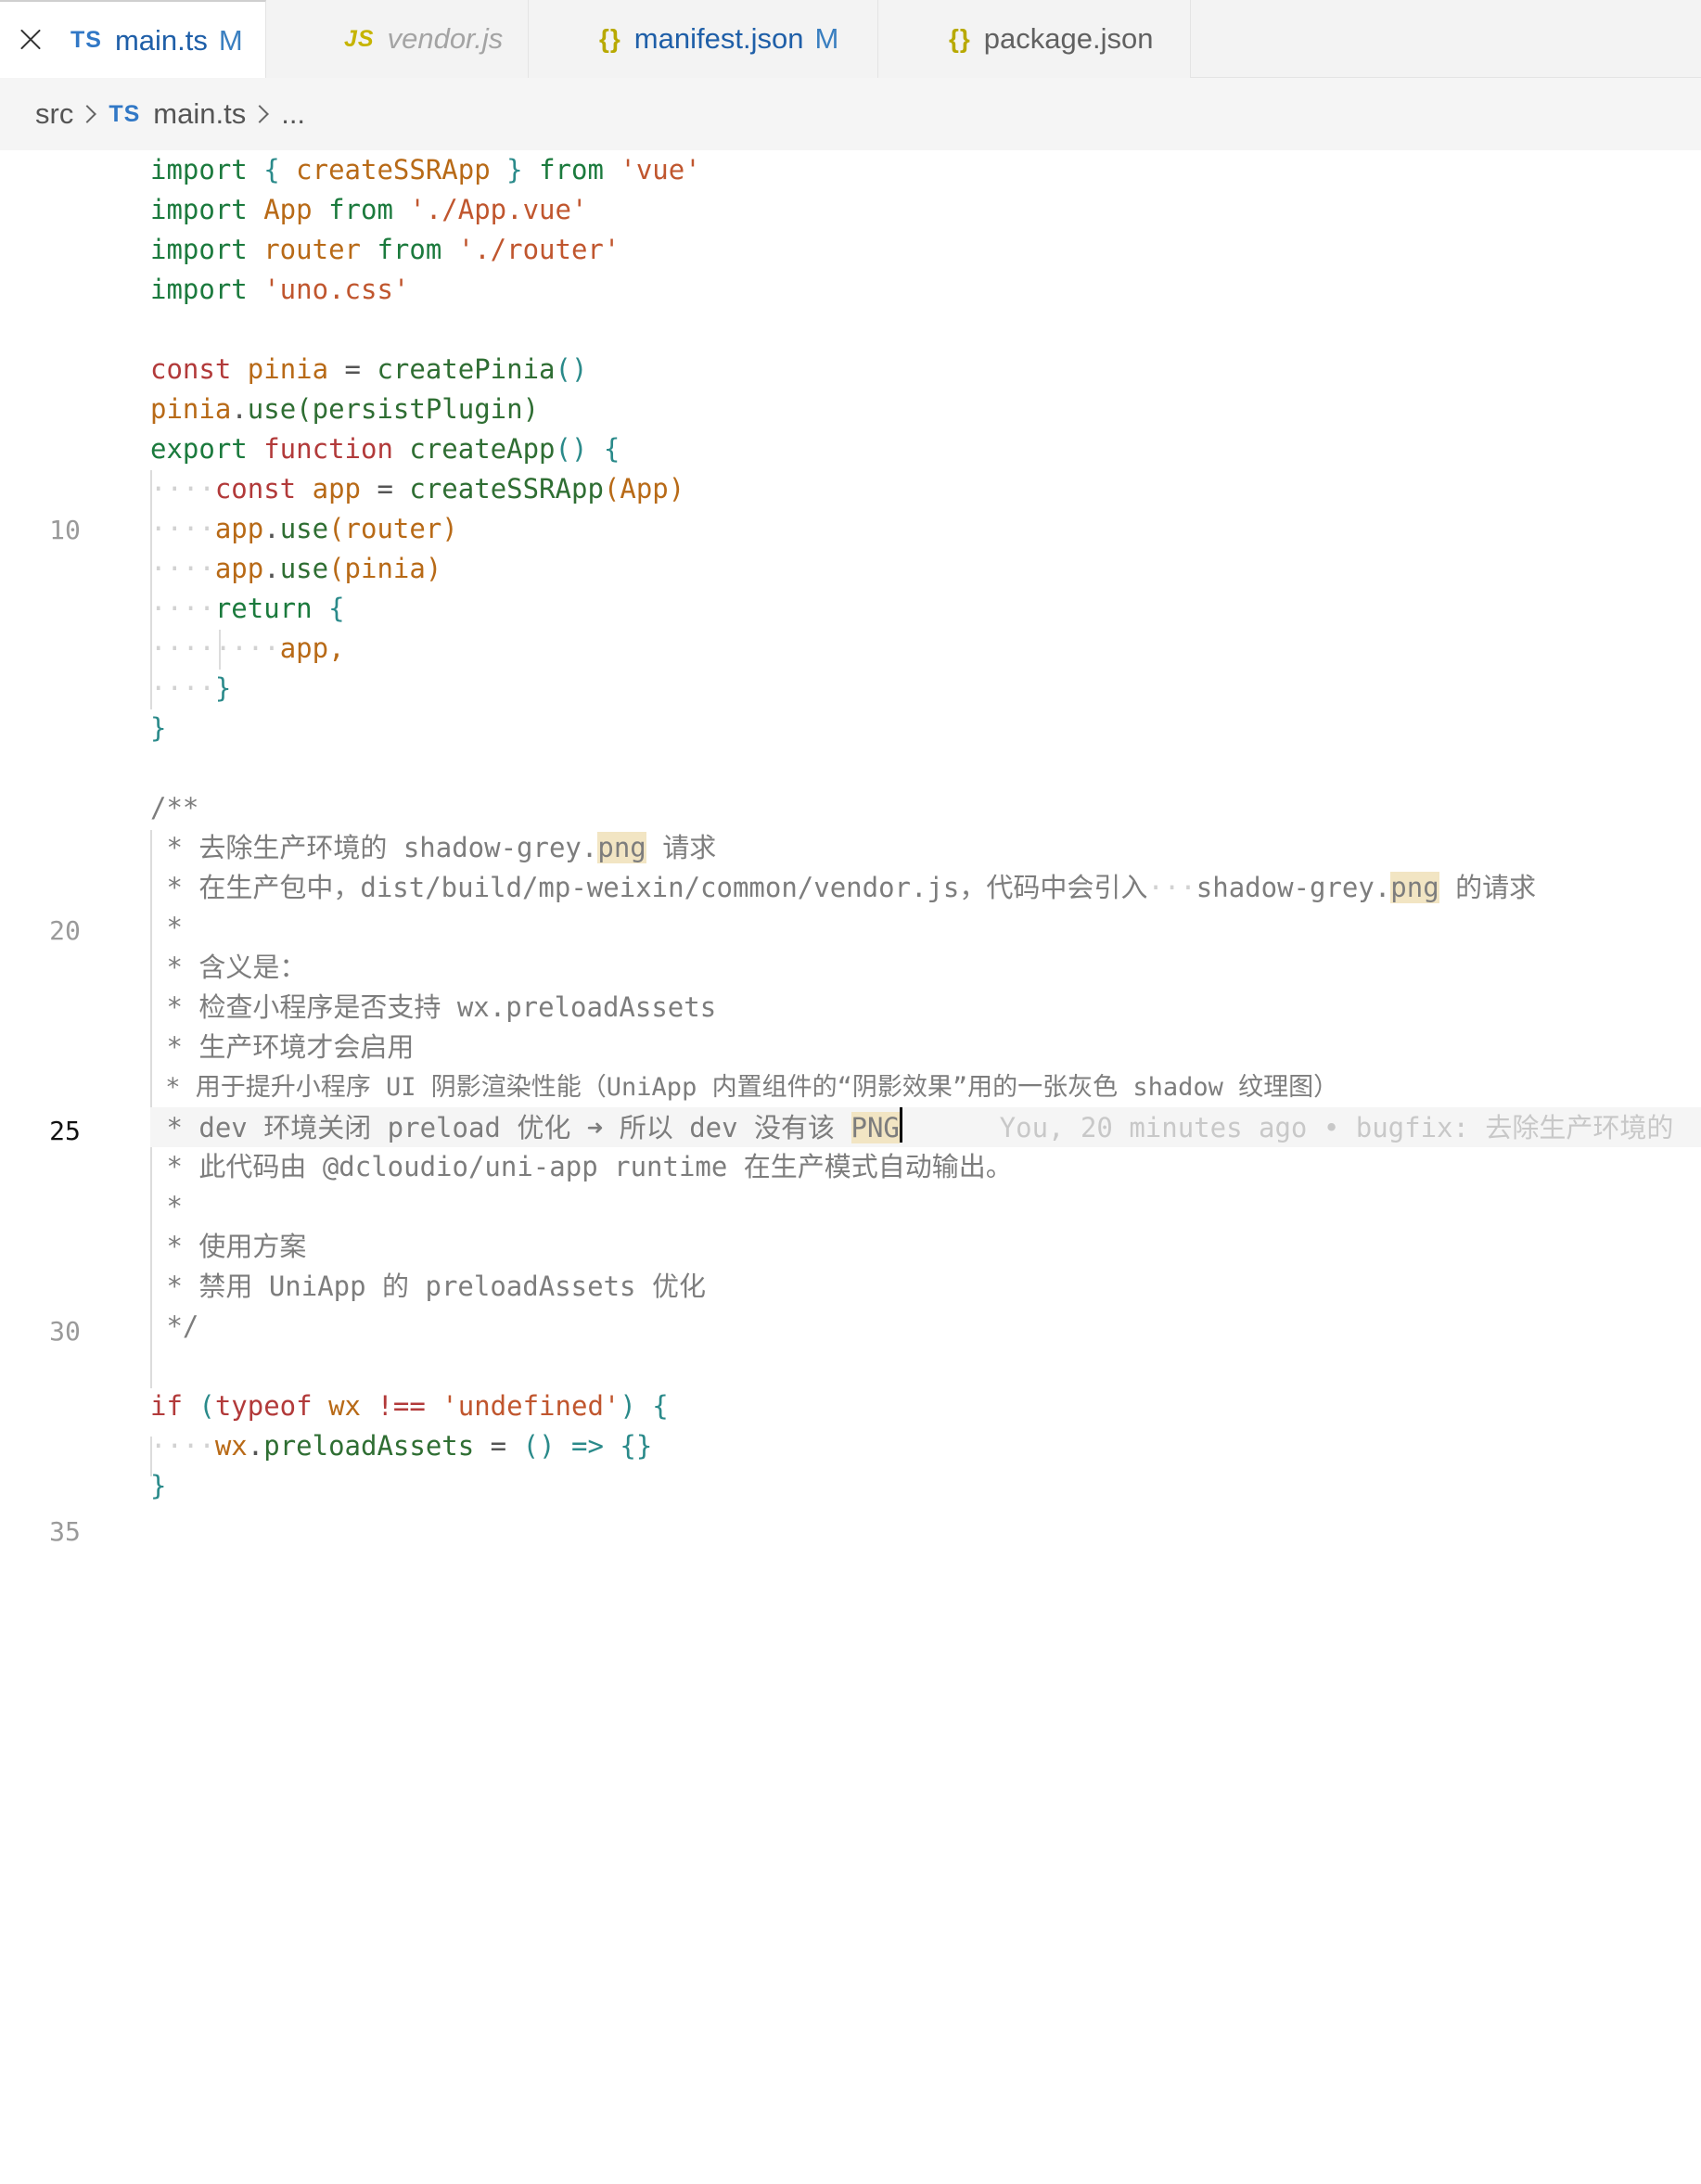 The image size is (1701, 2184). Describe the element at coordinates (199, 1406) in the screenshot. I see `punctuation: (` at that location.